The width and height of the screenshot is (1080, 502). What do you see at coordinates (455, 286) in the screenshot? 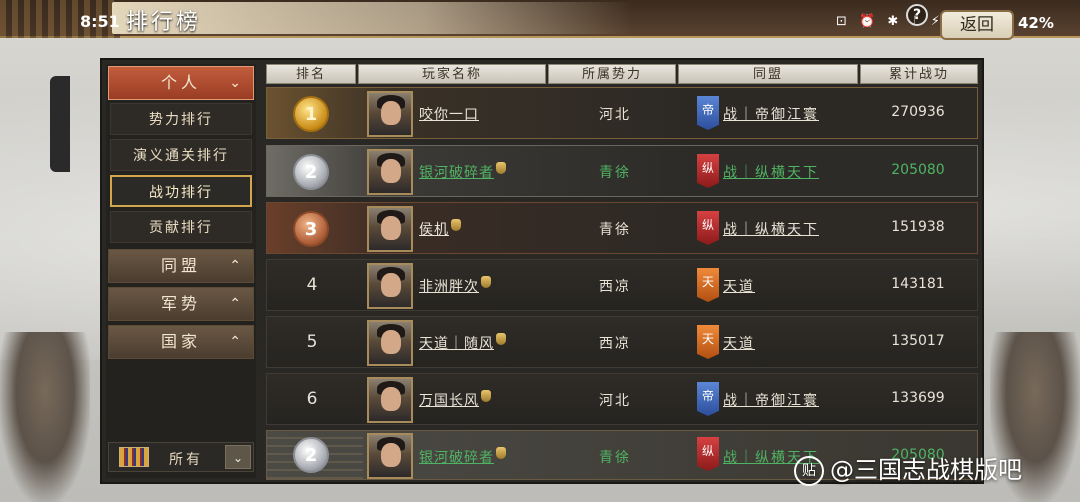
I see `player-name-link: 非洲胖次` at bounding box center [455, 286].